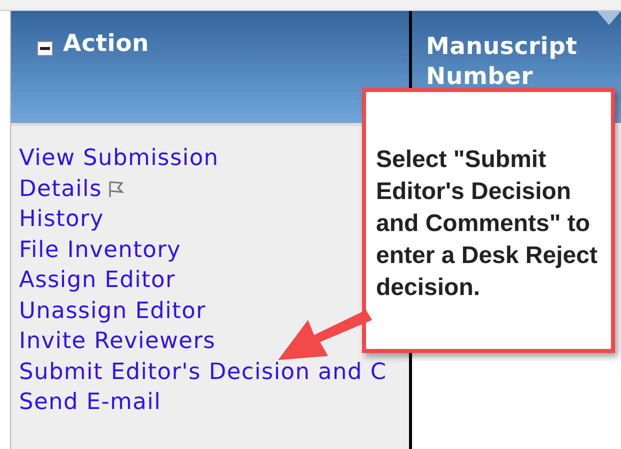  What do you see at coordinates (90, 402) in the screenshot?
I see `action-link: Send E-mail` at bounding box center [90, 402].